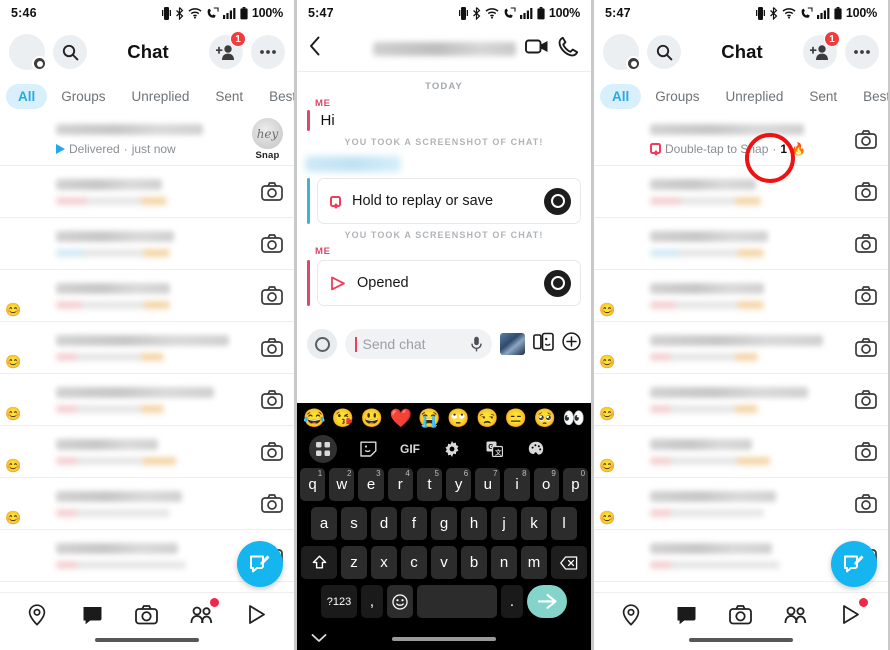 The image size is (890, 650). I want to click on shift-key, so click(319, 562).